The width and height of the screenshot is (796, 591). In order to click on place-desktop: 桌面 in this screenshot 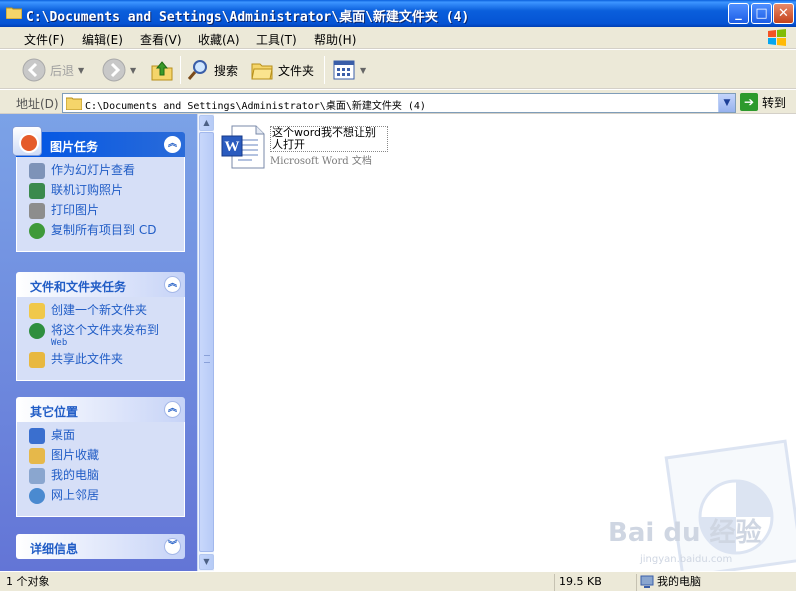, I will do `click(102, 436)`.